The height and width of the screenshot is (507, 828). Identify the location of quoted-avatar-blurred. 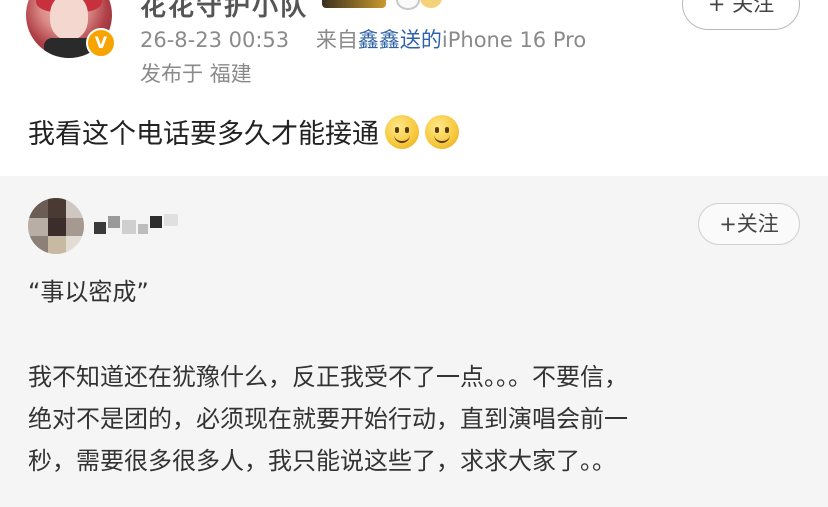
(56, 226).